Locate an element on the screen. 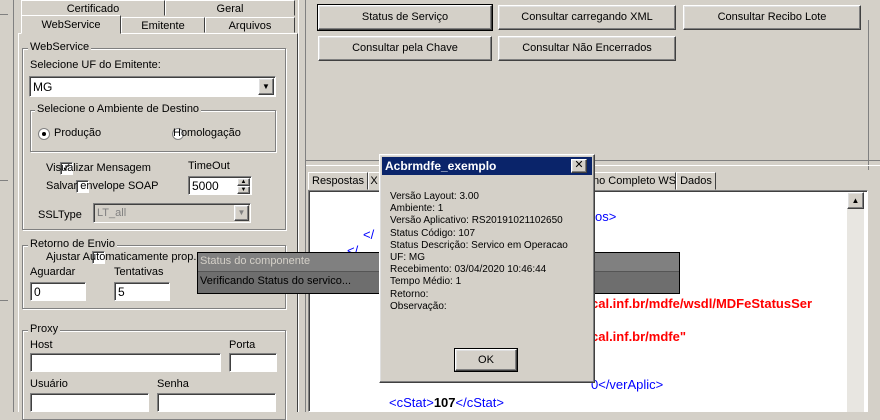 This screenshot has height=420, width=880. ajustar-label: Ajustar Automaticamente prop. is located at coordinates (121, 257).